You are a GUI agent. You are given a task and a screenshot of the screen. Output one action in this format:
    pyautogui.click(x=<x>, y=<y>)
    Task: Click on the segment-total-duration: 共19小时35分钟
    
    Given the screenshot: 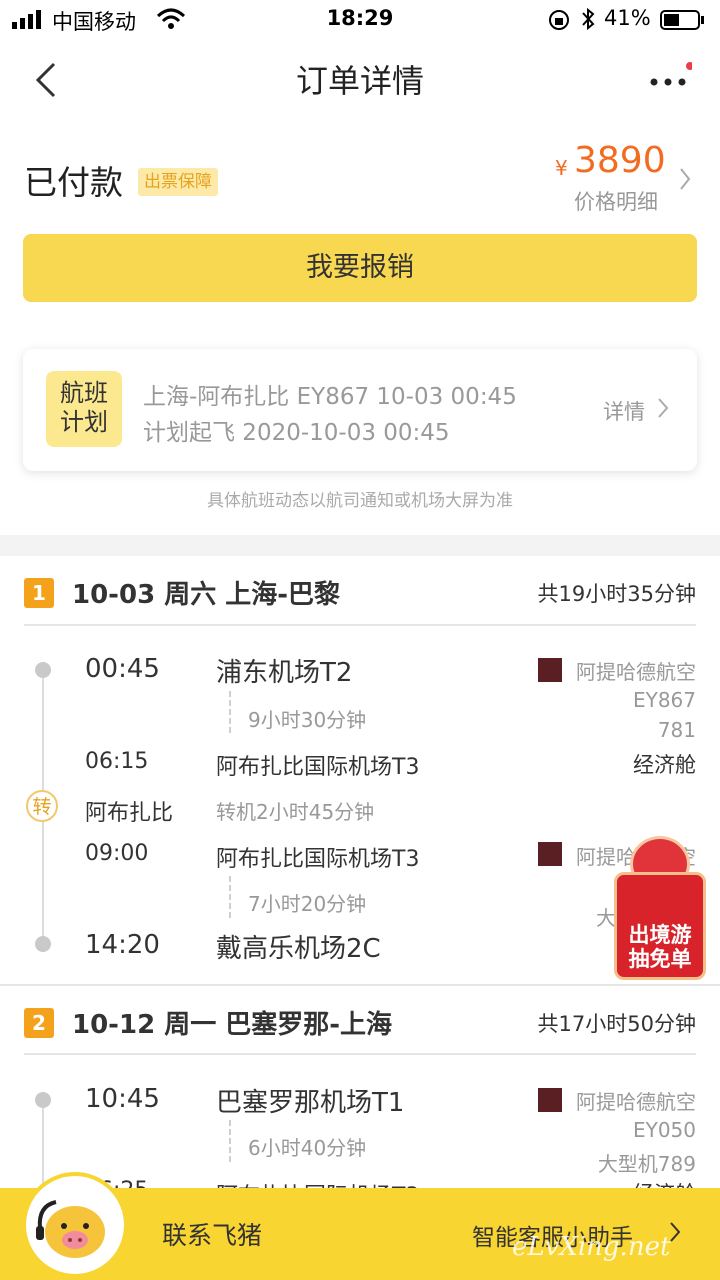 What is the action you would take?
    pyautogui.click(x=616, y=594)
    